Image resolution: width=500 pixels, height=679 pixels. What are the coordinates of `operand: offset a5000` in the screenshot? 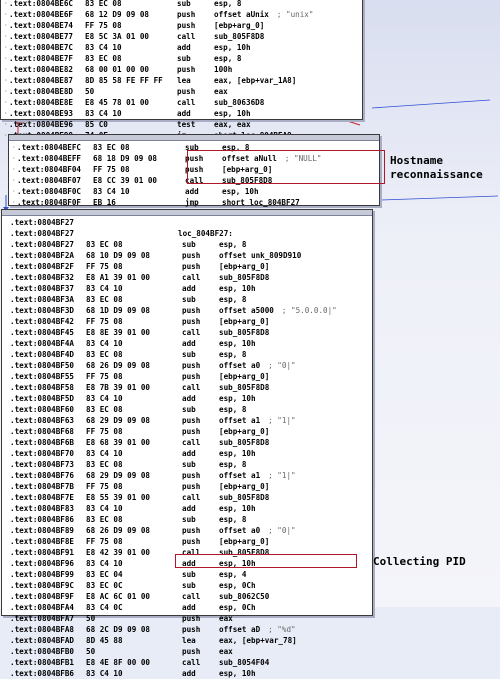 It's located at (246, 310).